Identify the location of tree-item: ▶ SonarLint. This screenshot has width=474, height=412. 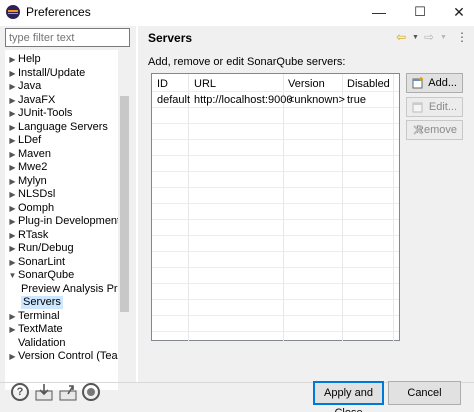
(36, 262).